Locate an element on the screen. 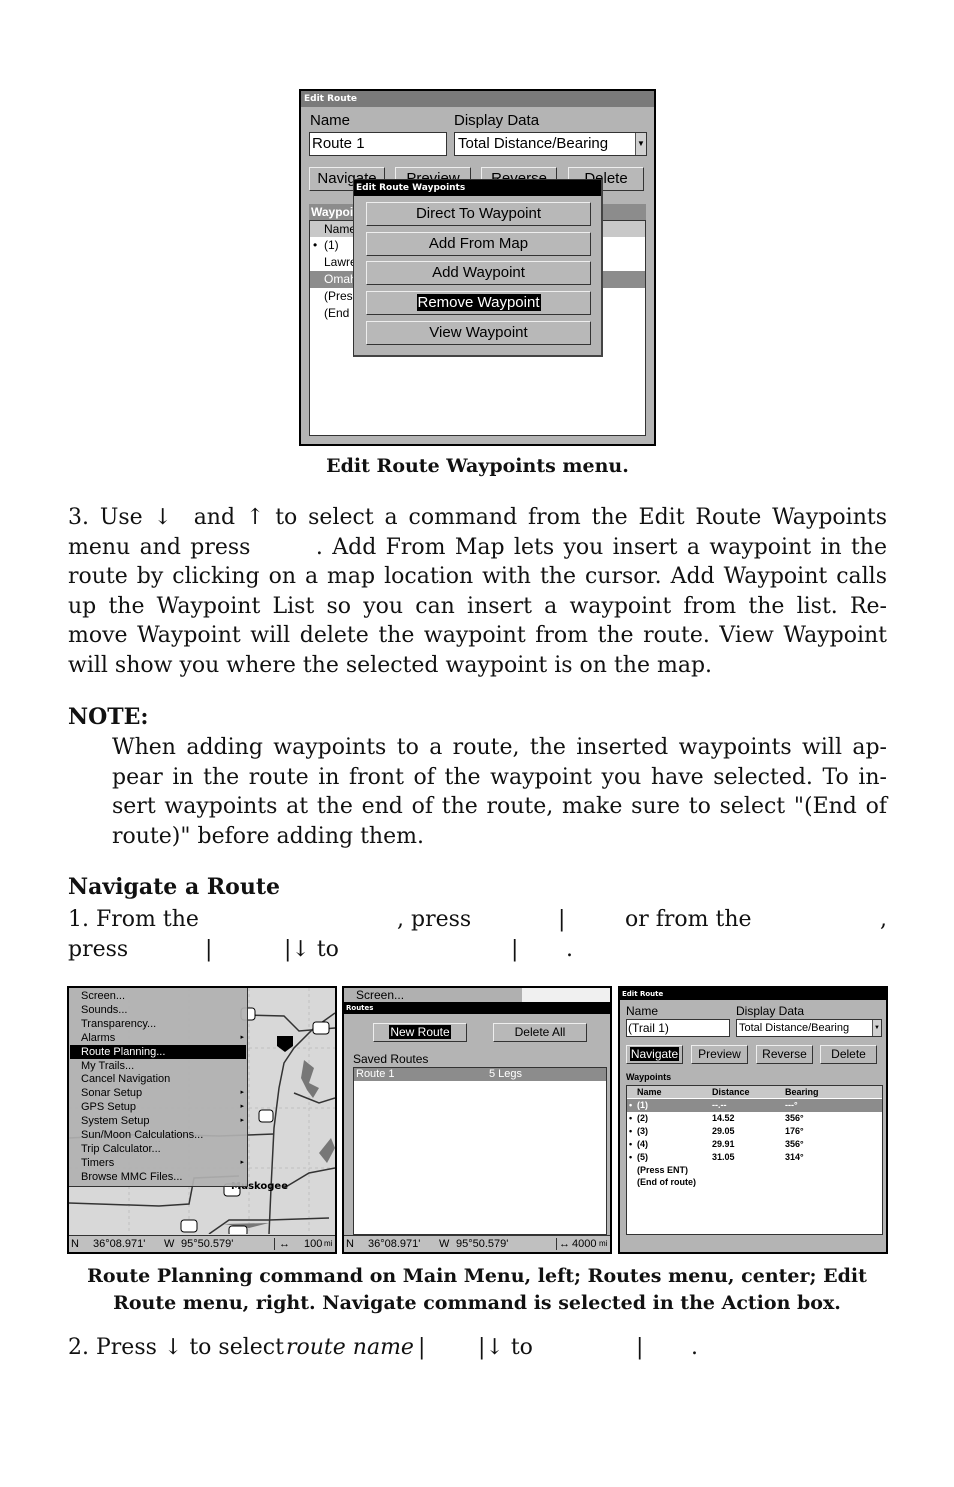 The image size is (954, 1487). waypoint-row: • (5) 31.05 314° is located at coordinates (754, 1157).